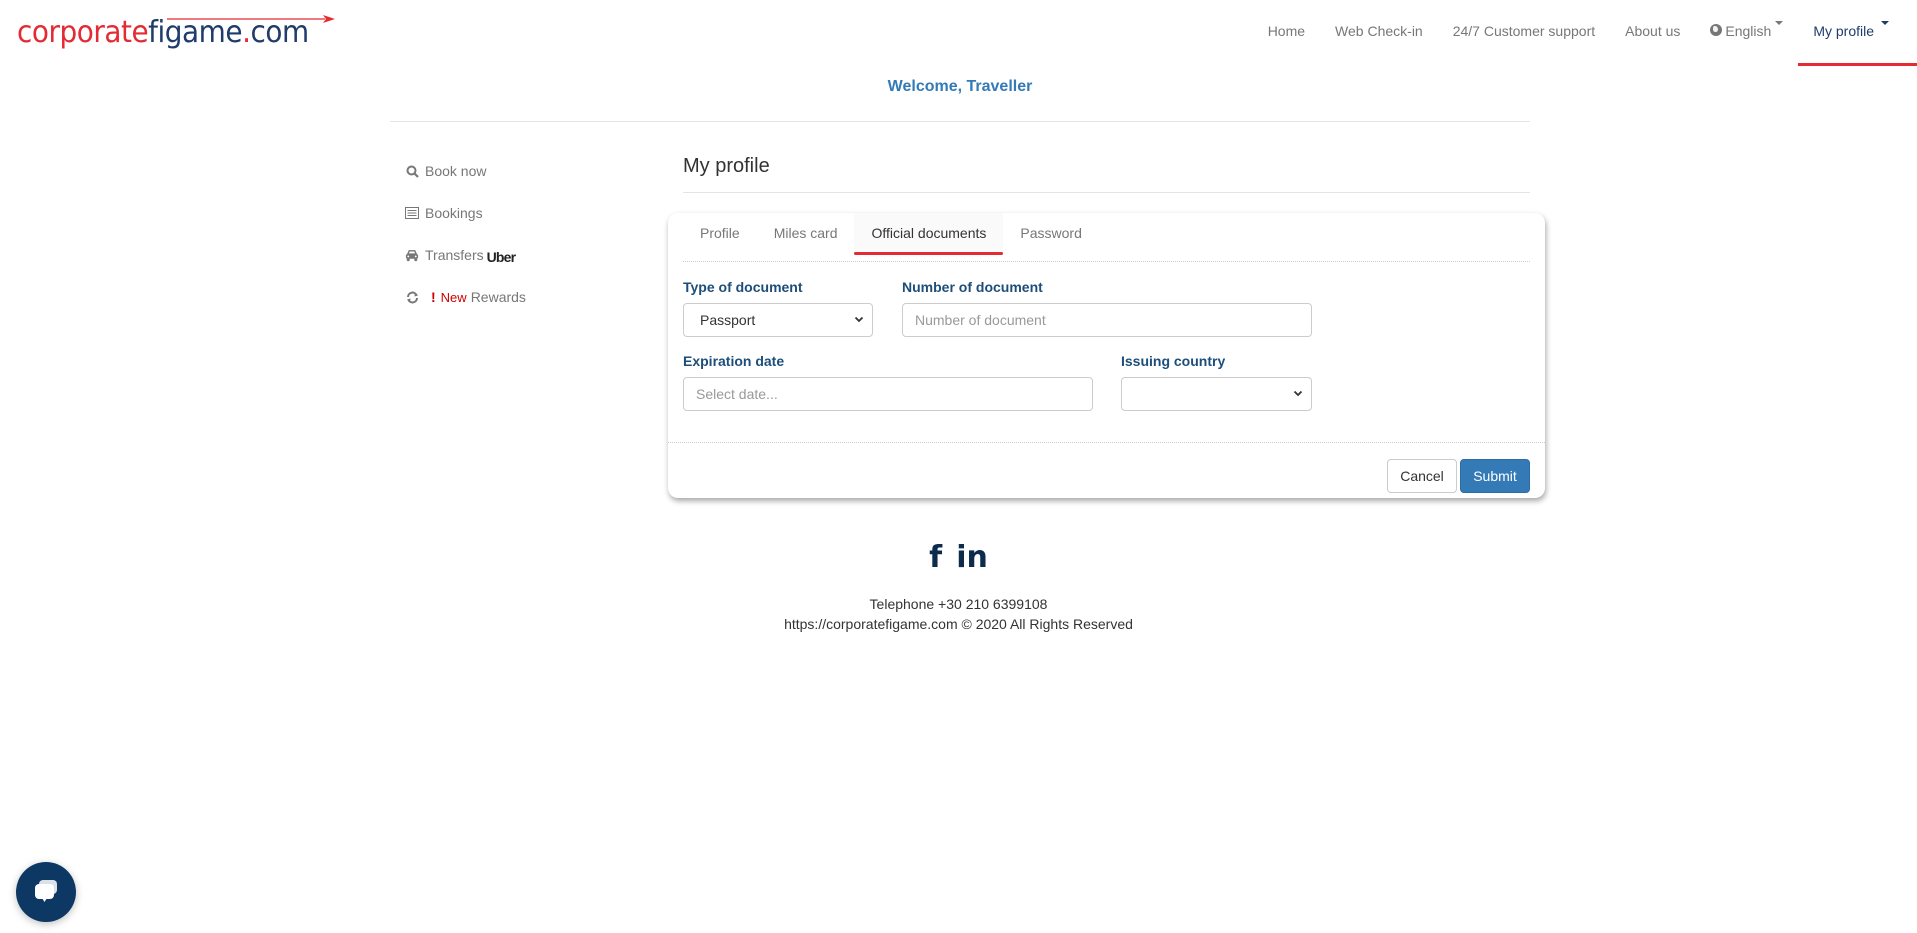  I want to click on my-profile-dropdown: My profile, so click(1857, 33).